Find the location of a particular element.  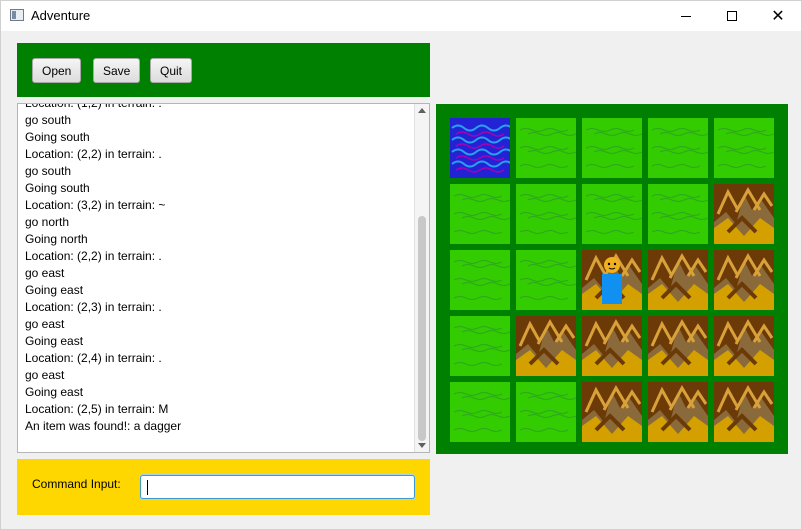

log-line: Location: (1,2) in terrain: . is located at coordinates (93, 106).